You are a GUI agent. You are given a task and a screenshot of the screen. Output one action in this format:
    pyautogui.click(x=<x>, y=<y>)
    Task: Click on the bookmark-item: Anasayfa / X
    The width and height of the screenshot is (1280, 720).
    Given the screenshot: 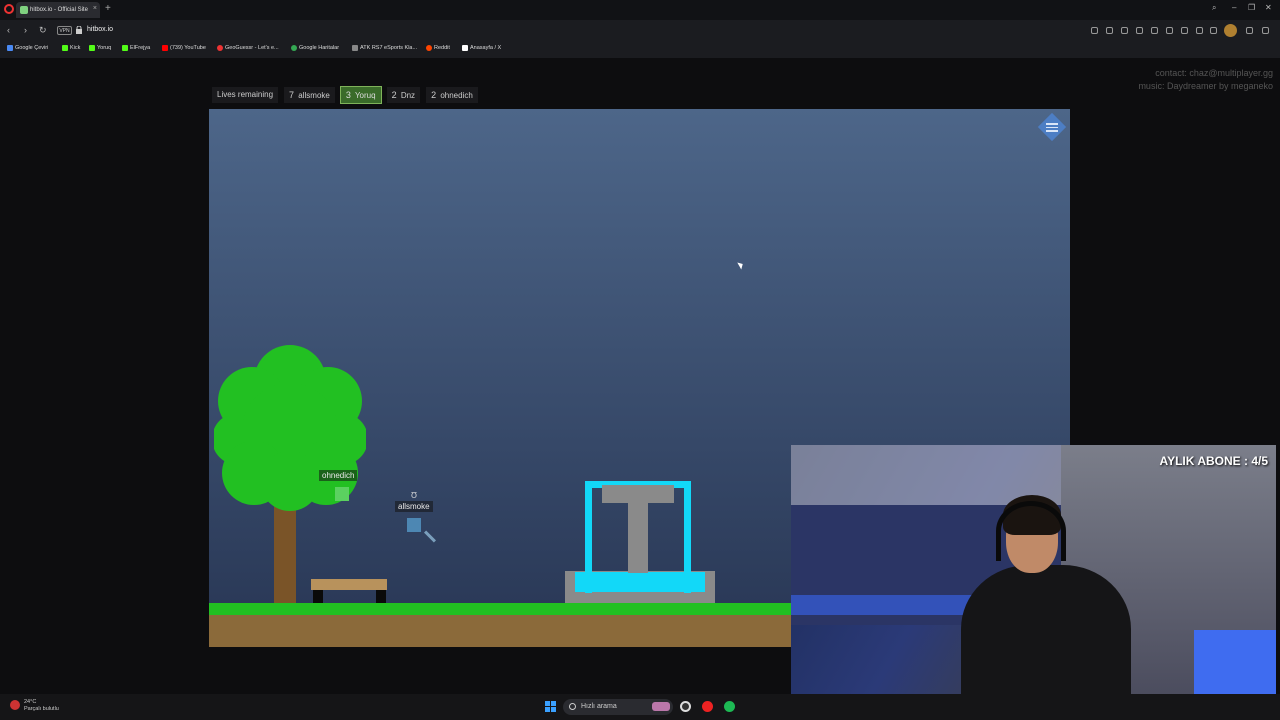 What is the action you would take?
    pyautogui.click(x=481, y=48)
    